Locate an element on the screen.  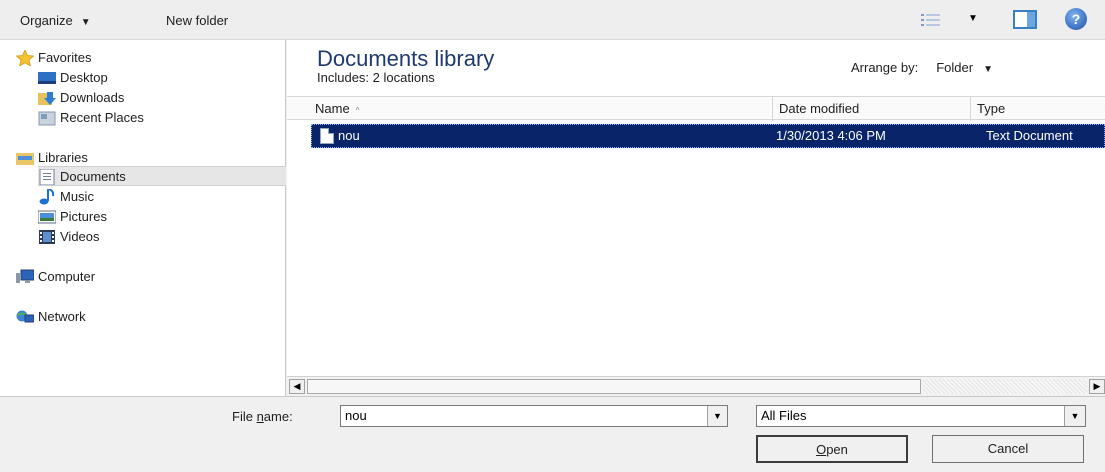
nav-item-music: Music is located at coordinates (66, 197).